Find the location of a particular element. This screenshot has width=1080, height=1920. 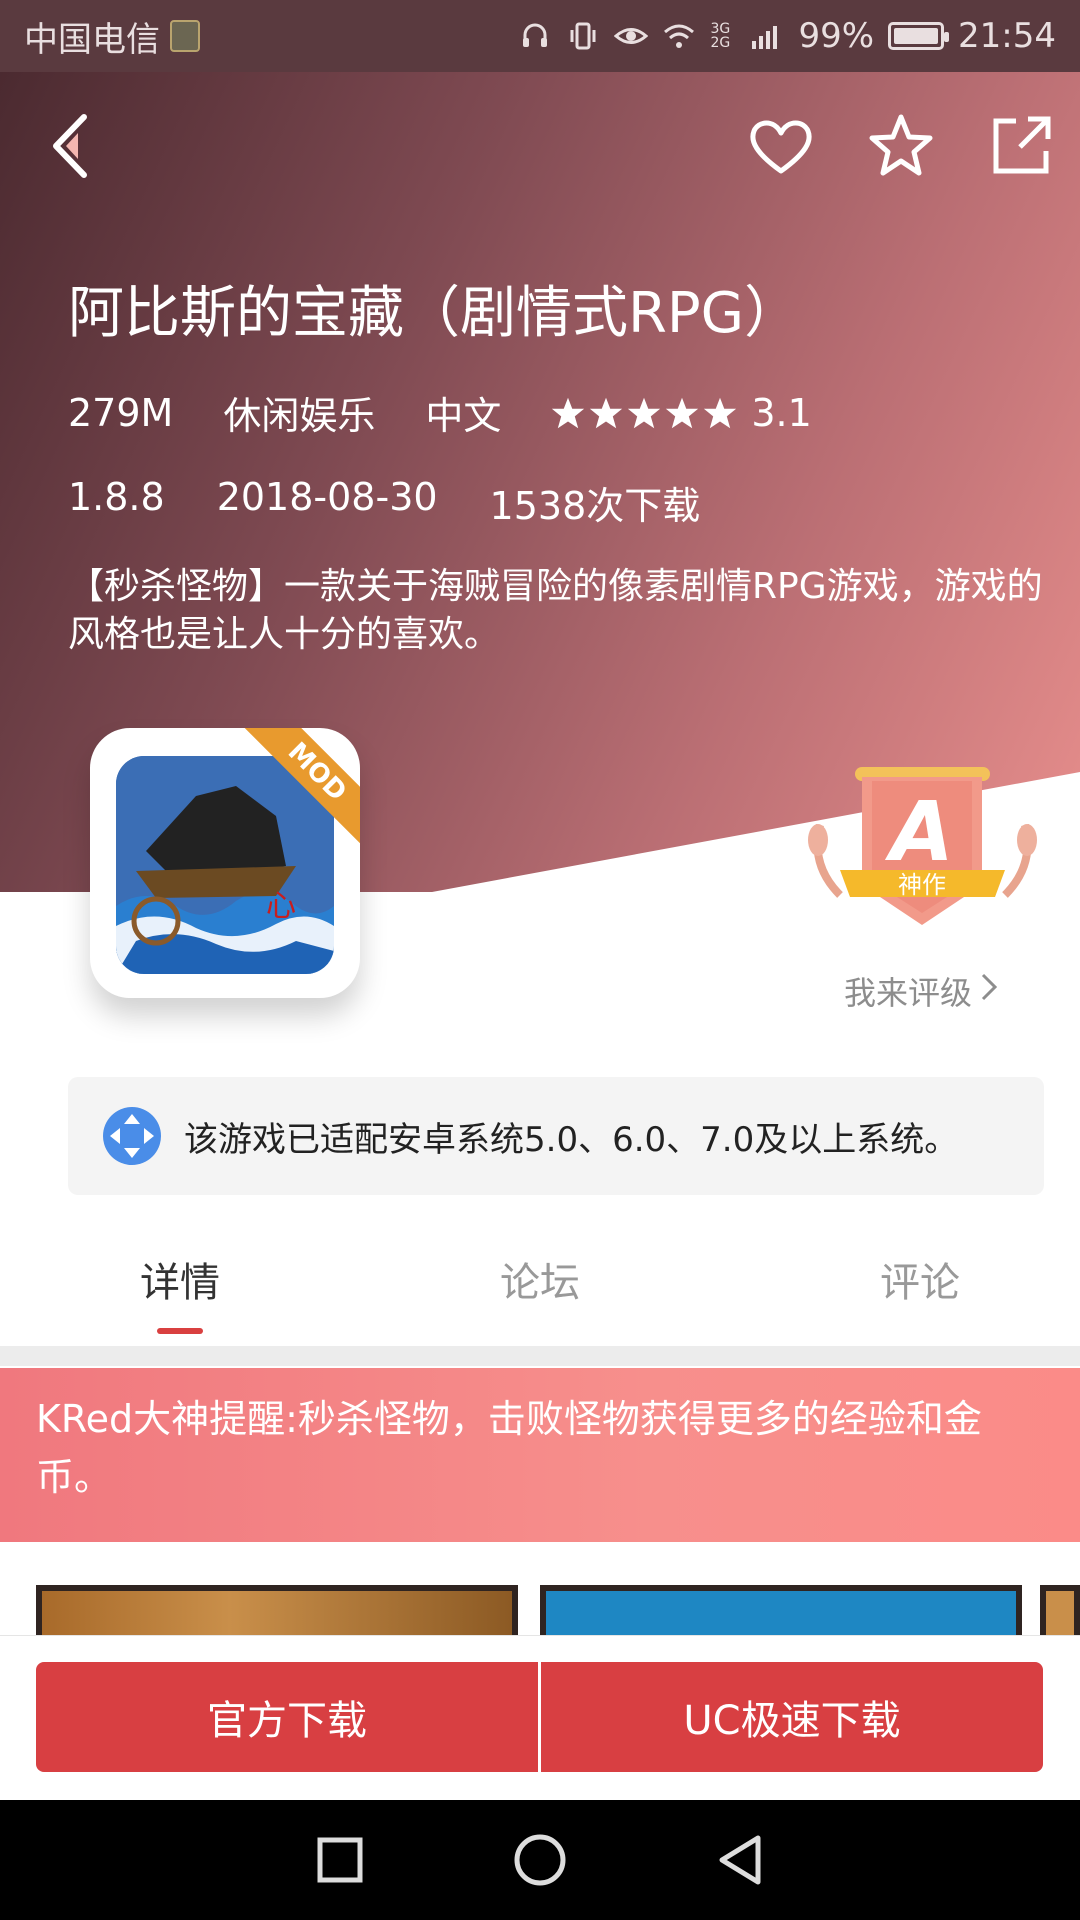

signal-icon is located at coordinates (767, 36).